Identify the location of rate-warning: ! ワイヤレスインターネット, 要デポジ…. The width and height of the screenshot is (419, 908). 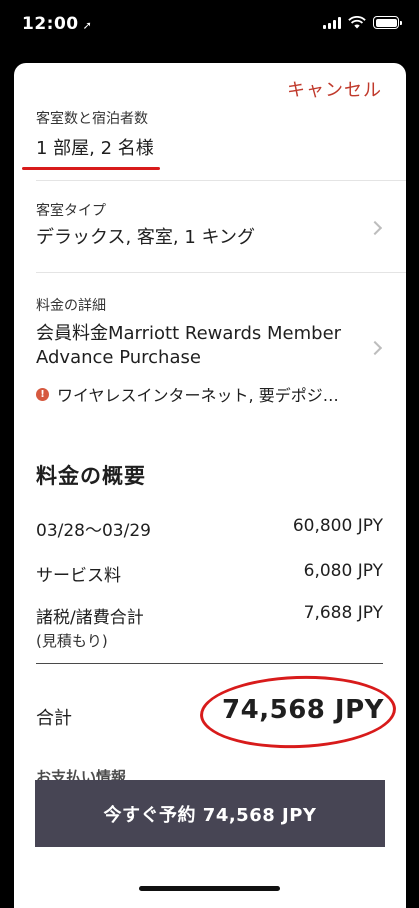
(209, 394).